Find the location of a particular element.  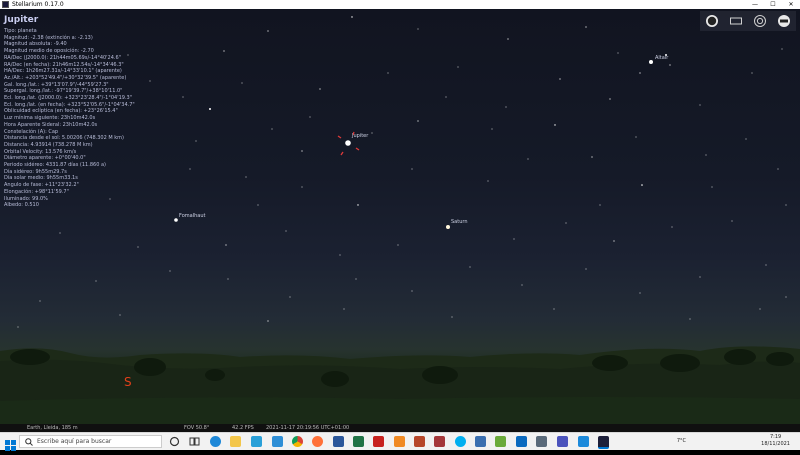

mail-icon is located at coordinates (277, 441).